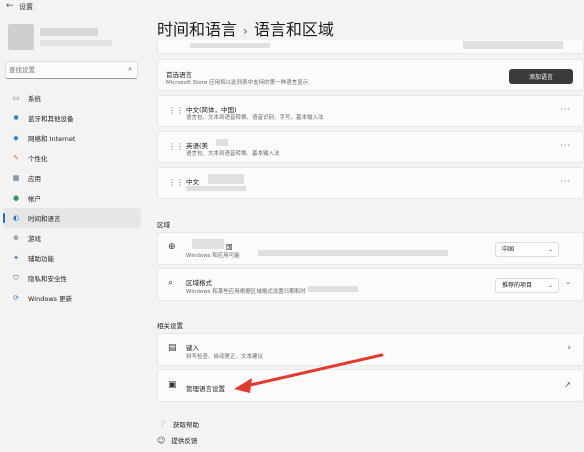 The height and width of the screenshot is (452, 584). I want to click on back-arrow-icon: ←, so click(10, 6).